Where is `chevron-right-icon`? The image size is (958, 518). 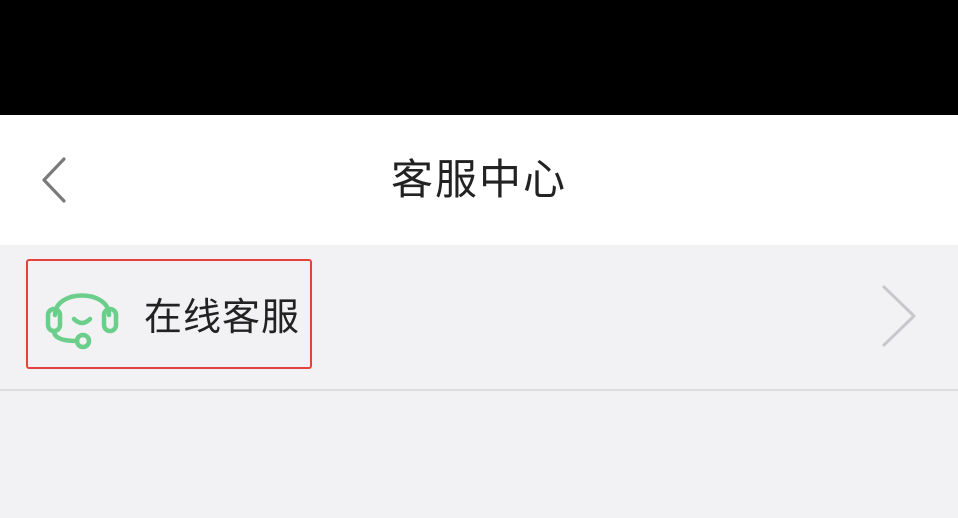
chevron-right-icon is located at coordinates (899, 316).